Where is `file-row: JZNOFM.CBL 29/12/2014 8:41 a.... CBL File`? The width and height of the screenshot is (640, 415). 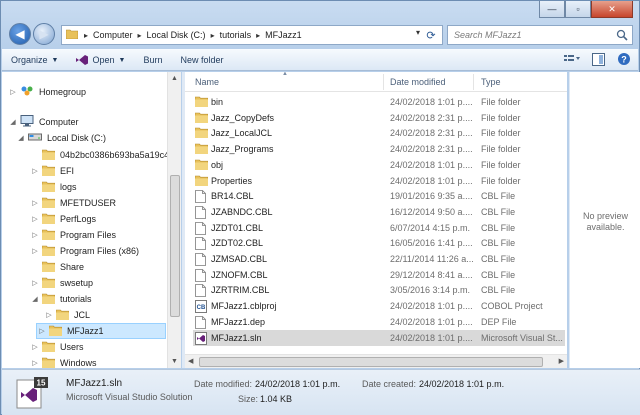
file-row: JZNOFM.CBL 29/12/2014 8:41 a.... CBL File is located at coordinates (379, 275).